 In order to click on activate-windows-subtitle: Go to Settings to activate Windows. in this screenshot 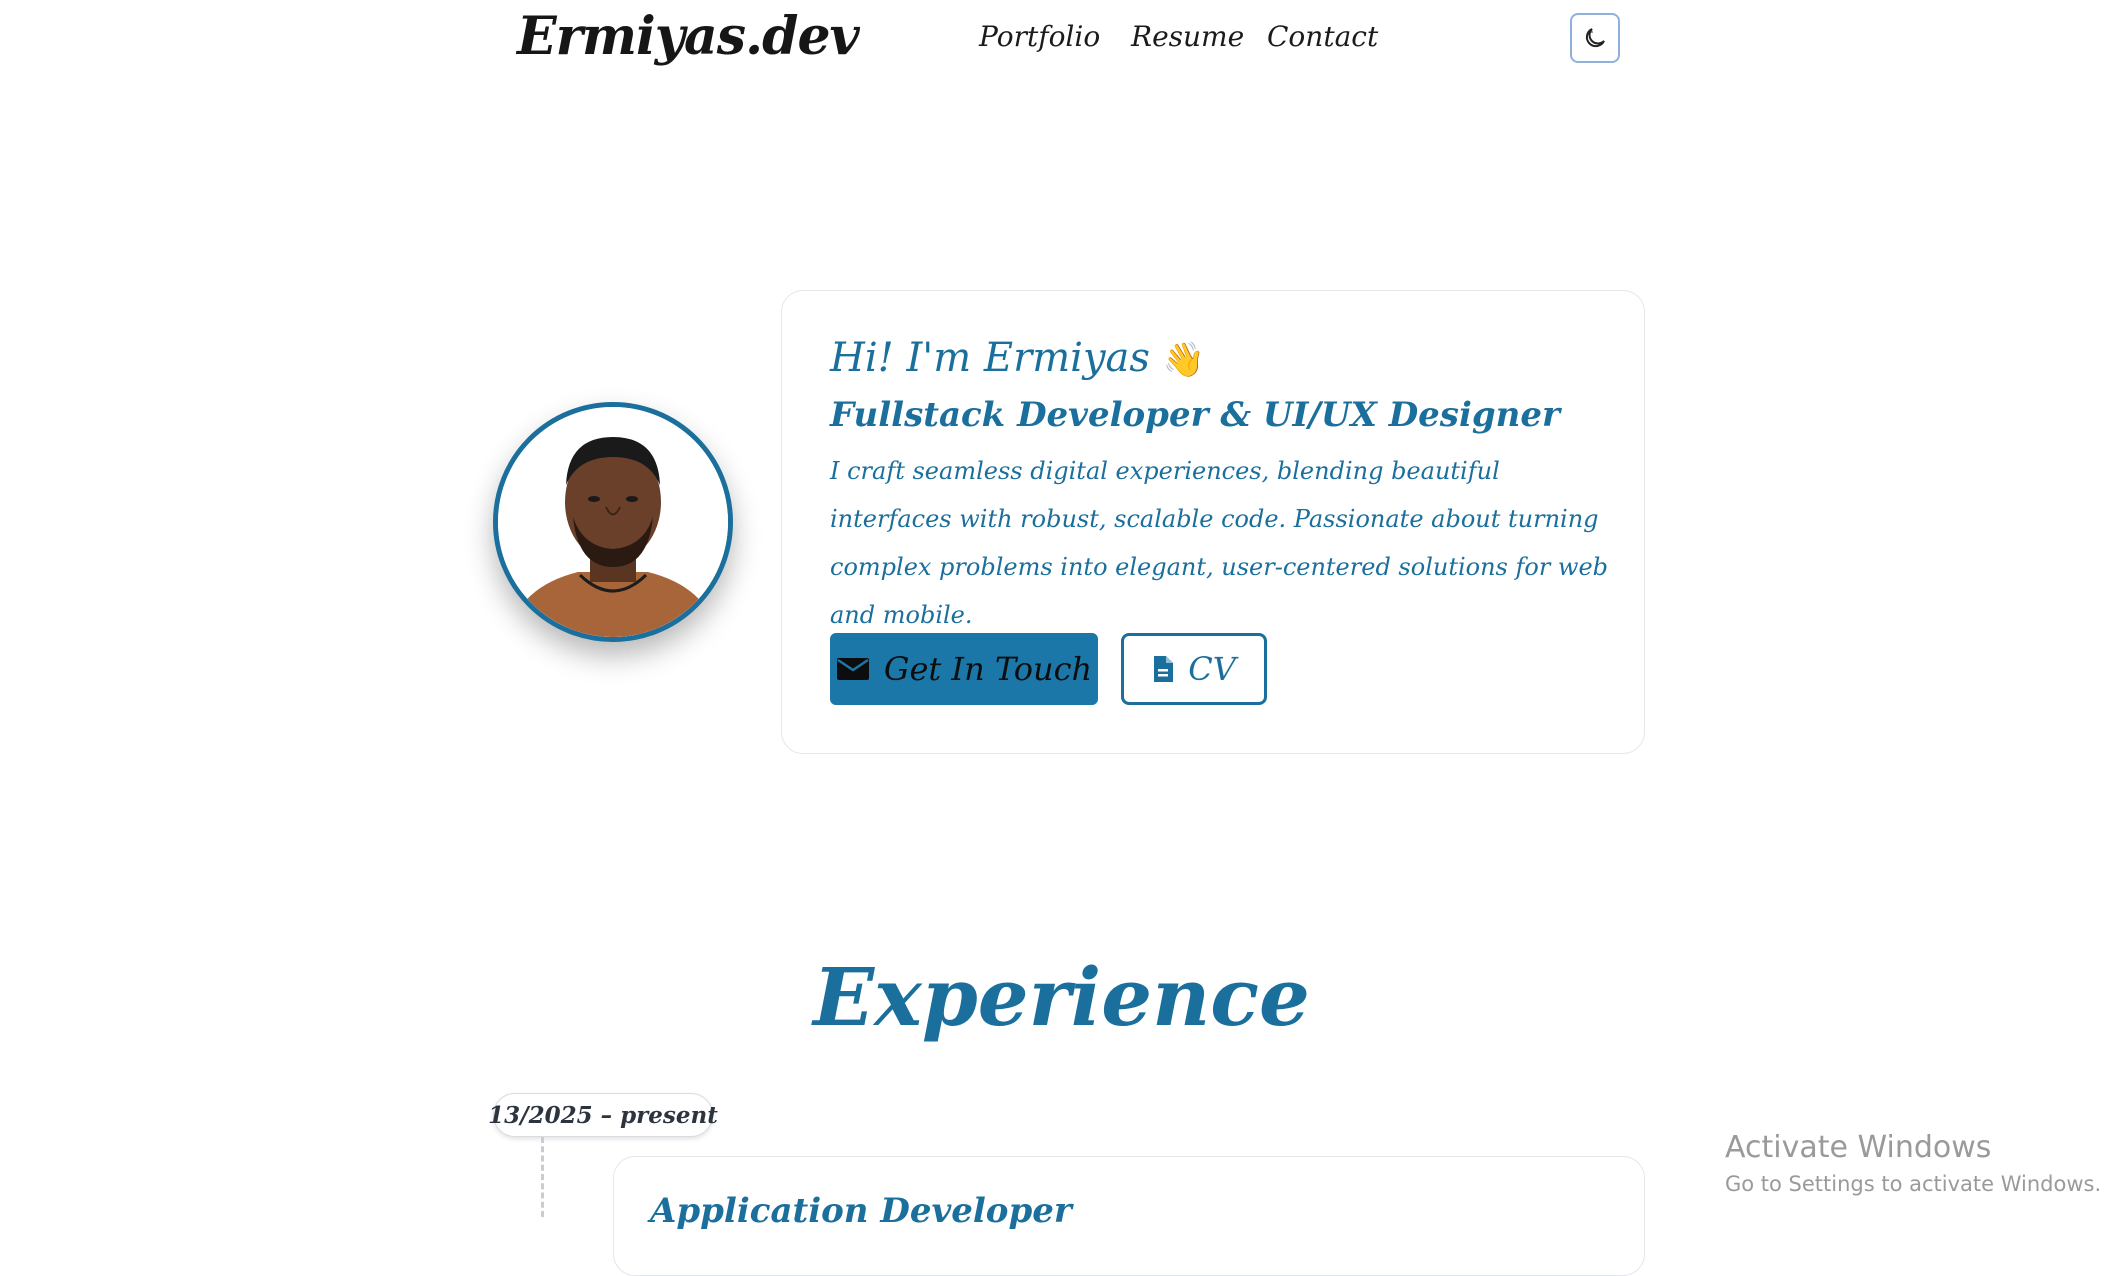, I will do `click(1913, 1184)`.